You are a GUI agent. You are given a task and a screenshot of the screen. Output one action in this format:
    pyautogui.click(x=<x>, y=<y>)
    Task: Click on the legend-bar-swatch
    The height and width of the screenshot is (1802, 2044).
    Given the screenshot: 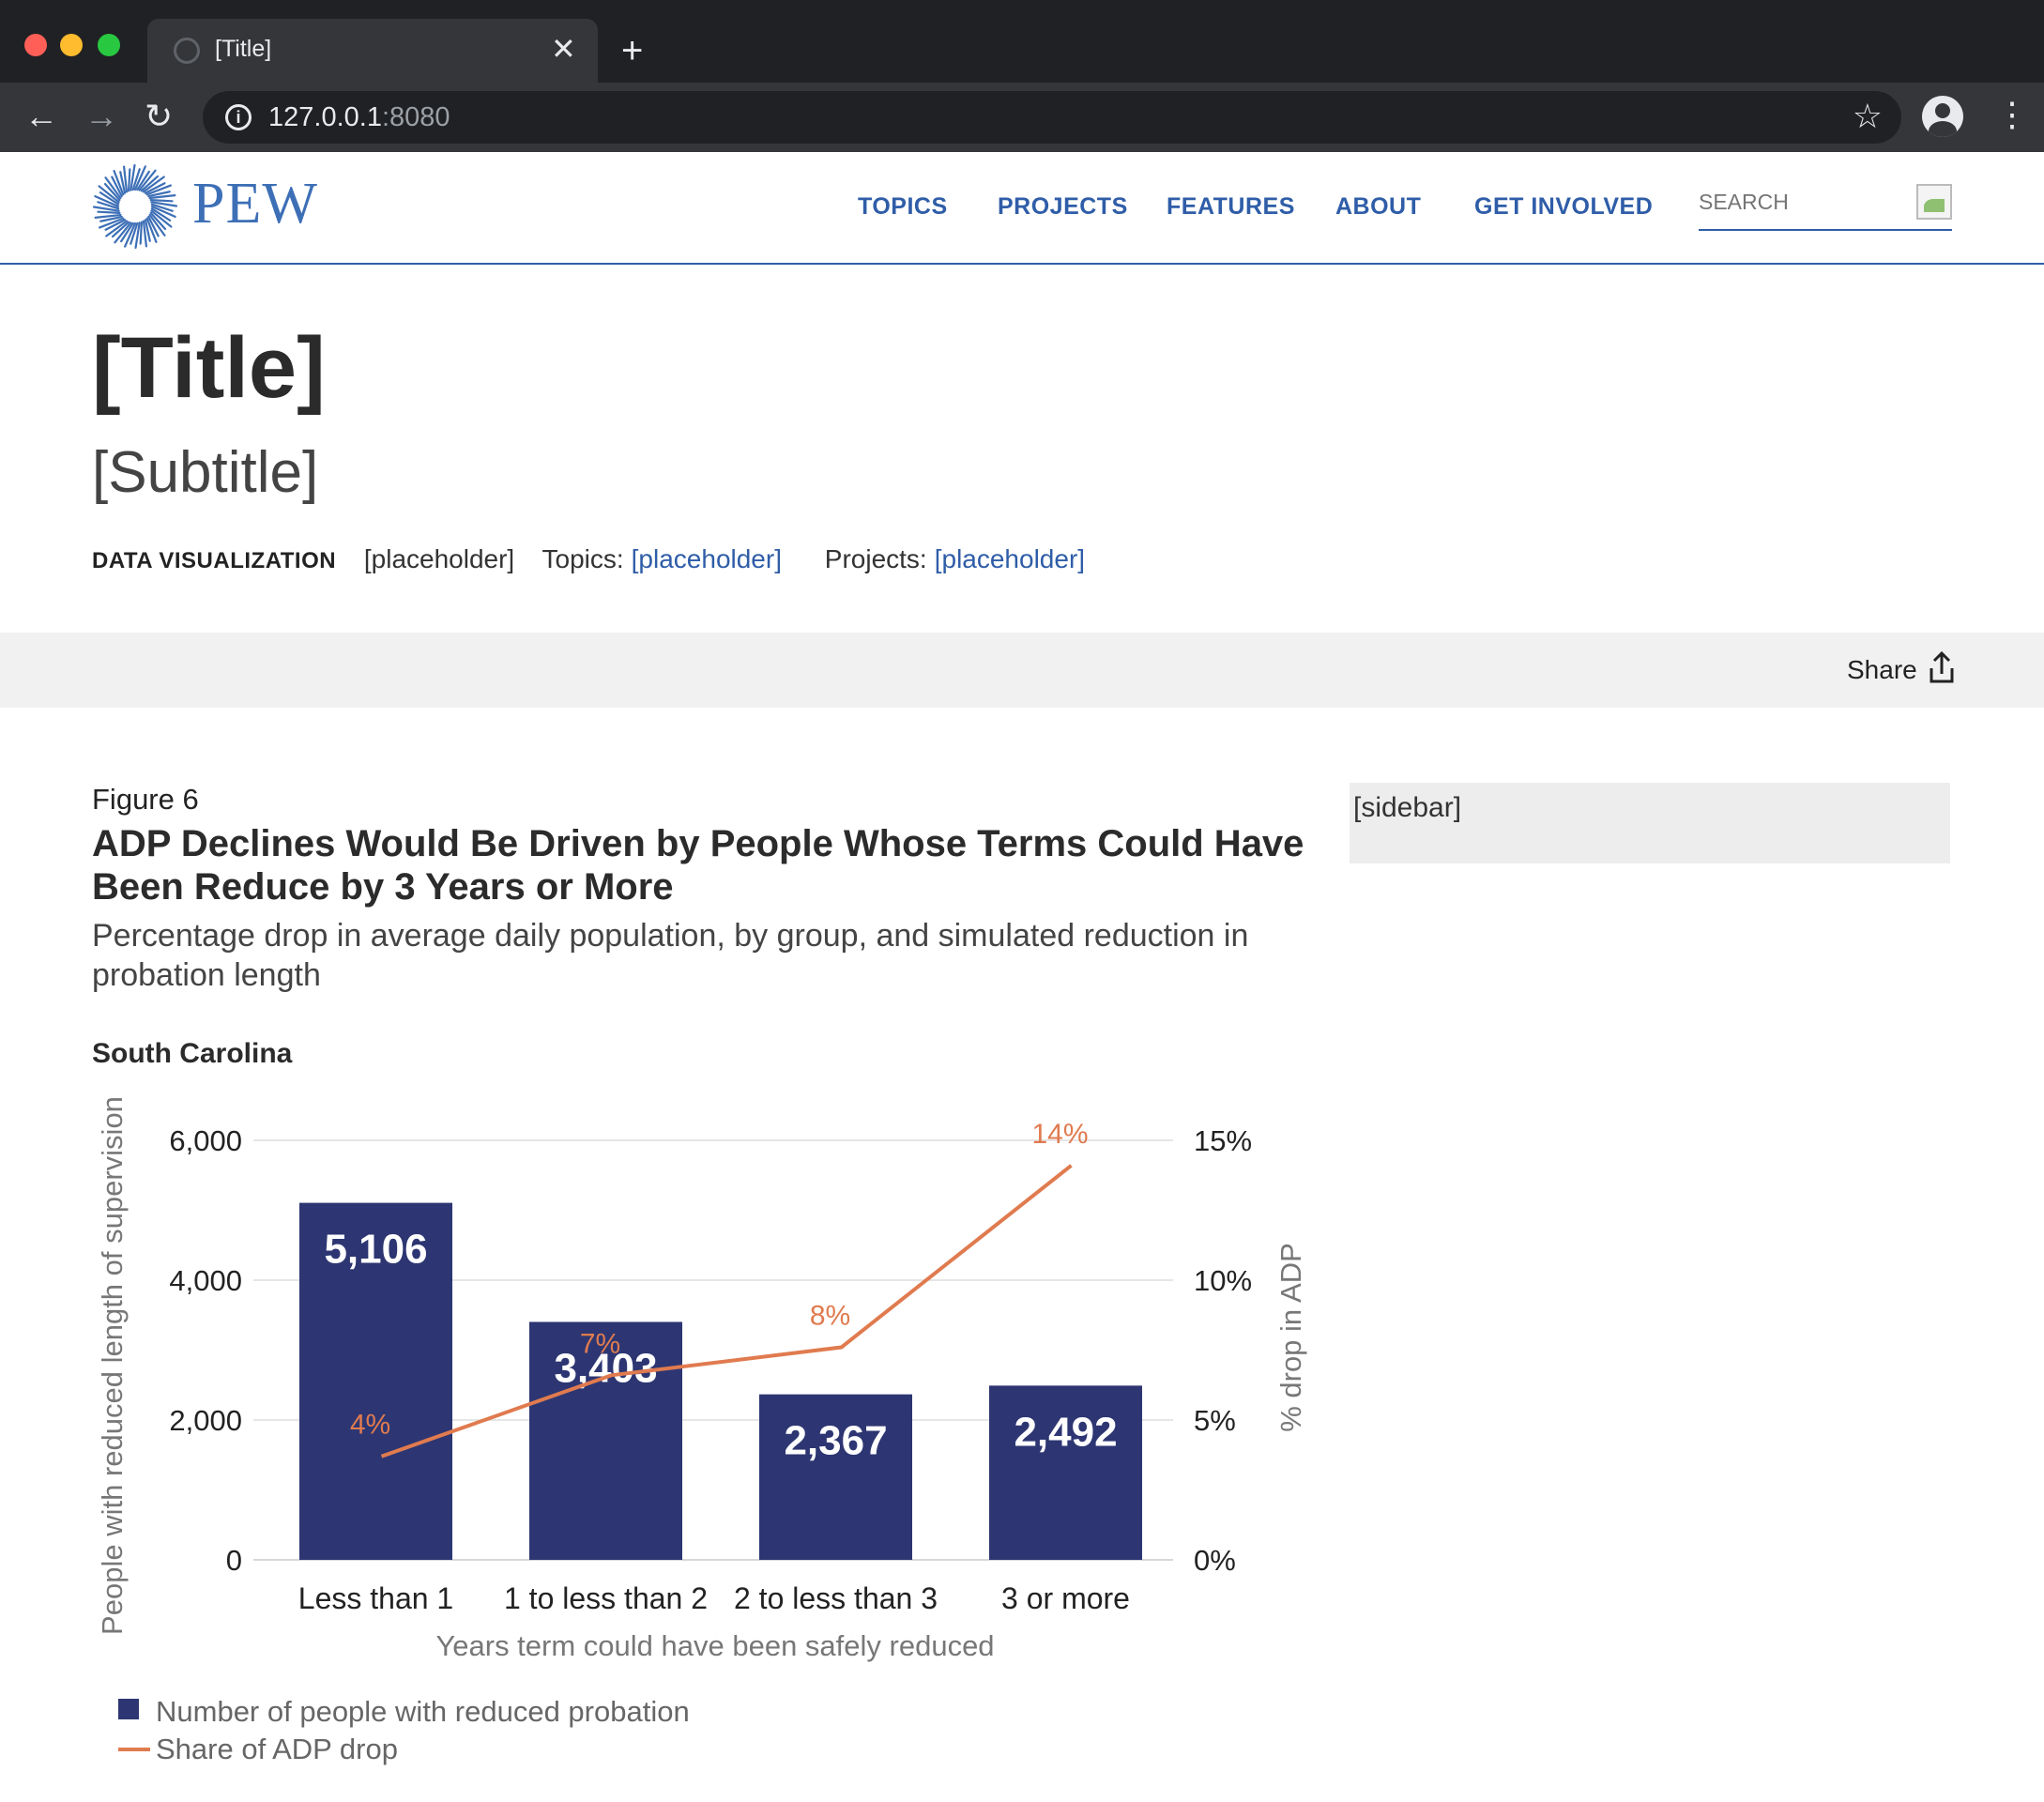 What is the action you would take?
    pyautogui.click(x=128, y=1709)
    